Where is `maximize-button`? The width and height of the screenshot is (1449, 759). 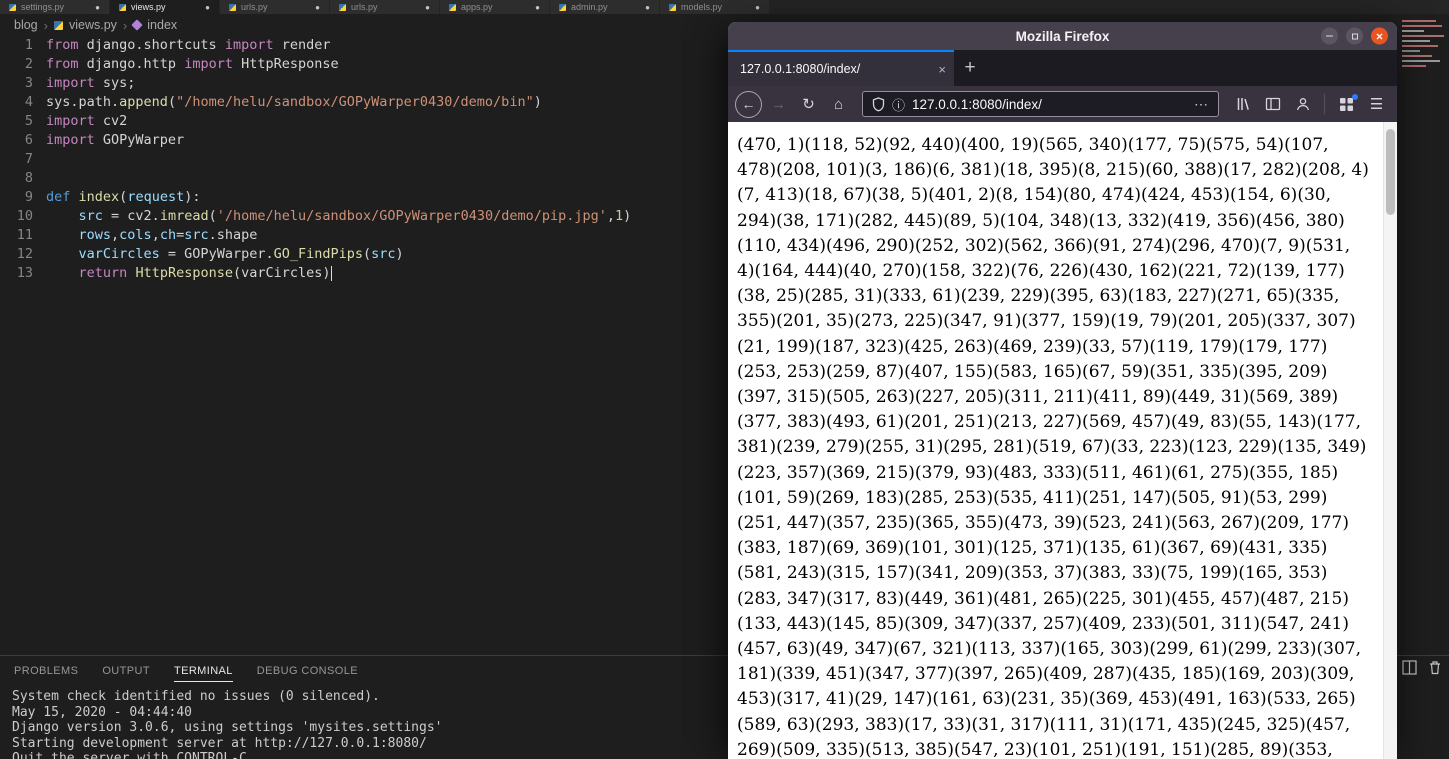
maximize-button is located at coordinates (1354, 36).